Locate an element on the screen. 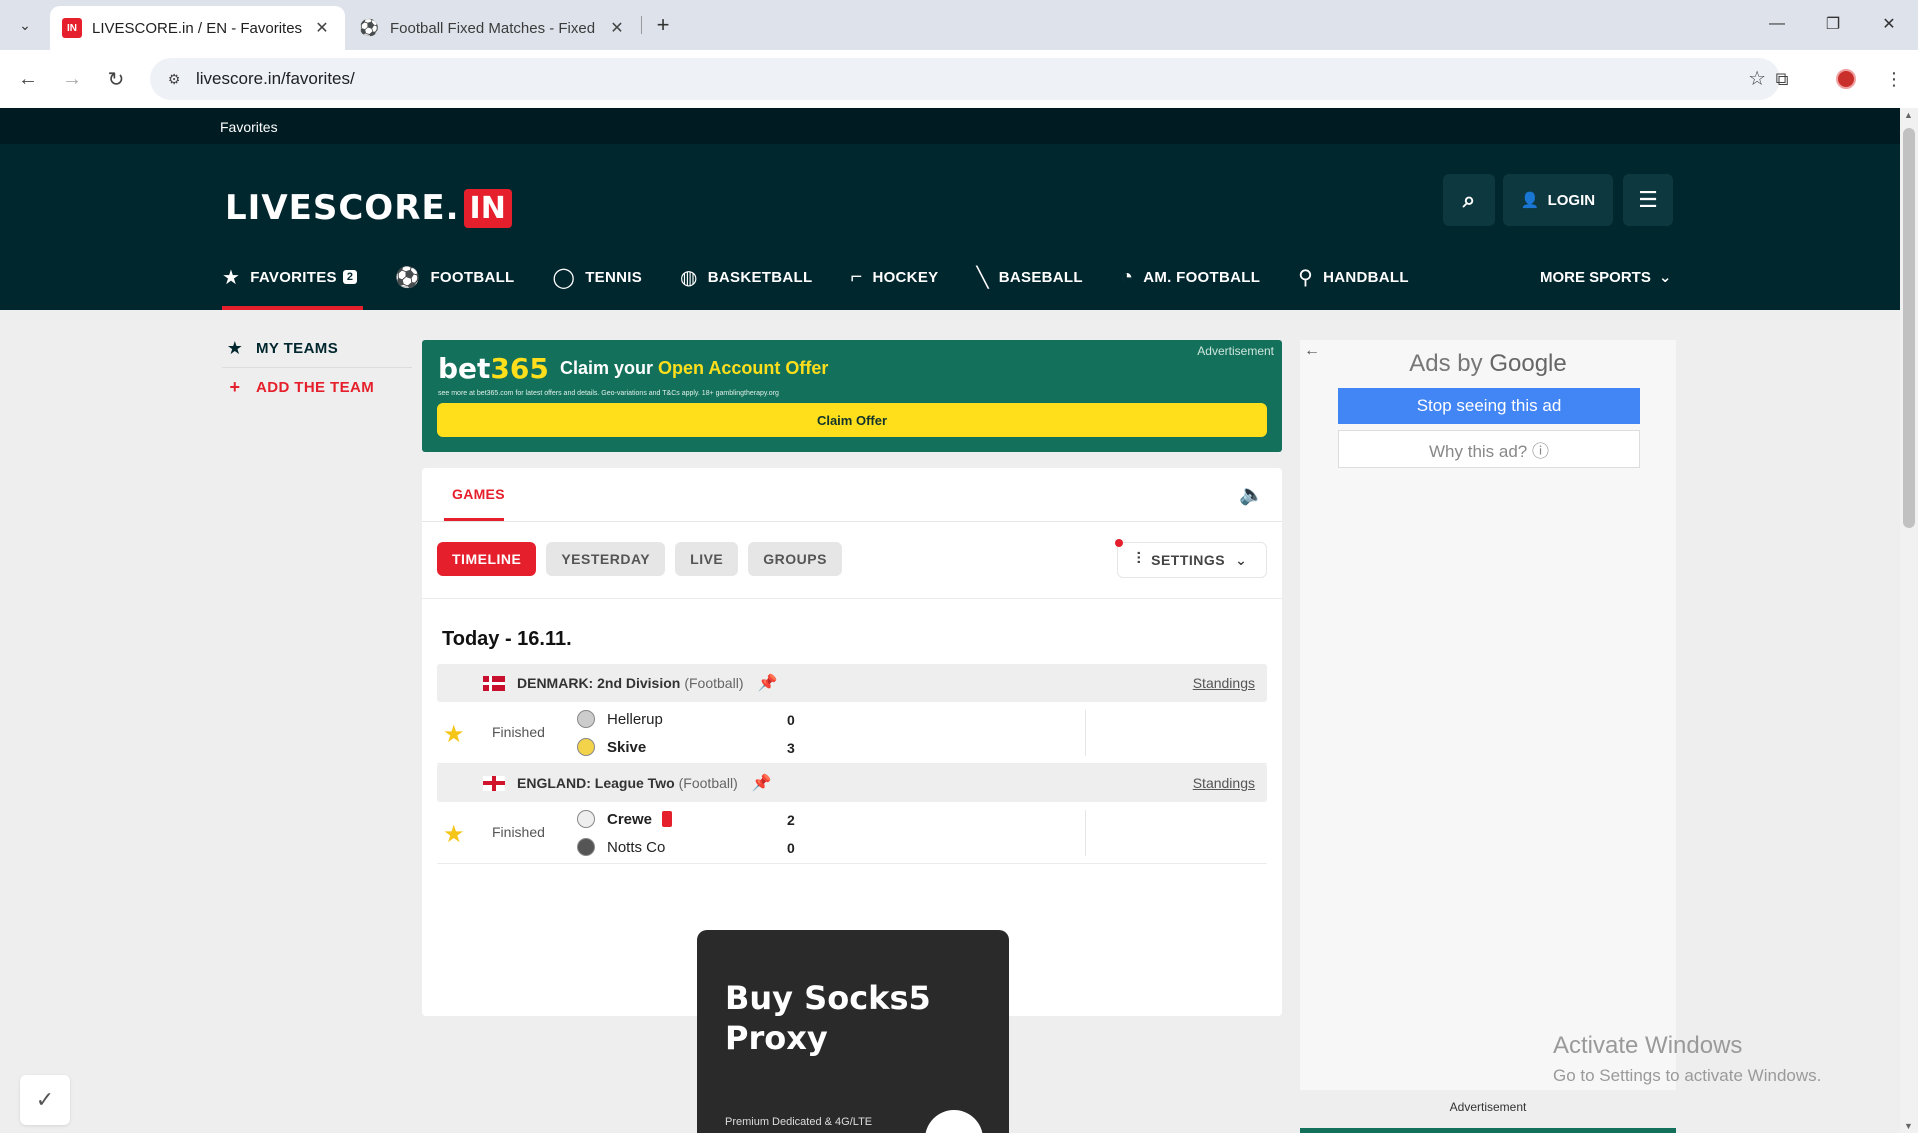  ad-label: Advertisement is located at coordinates (1235, 351).